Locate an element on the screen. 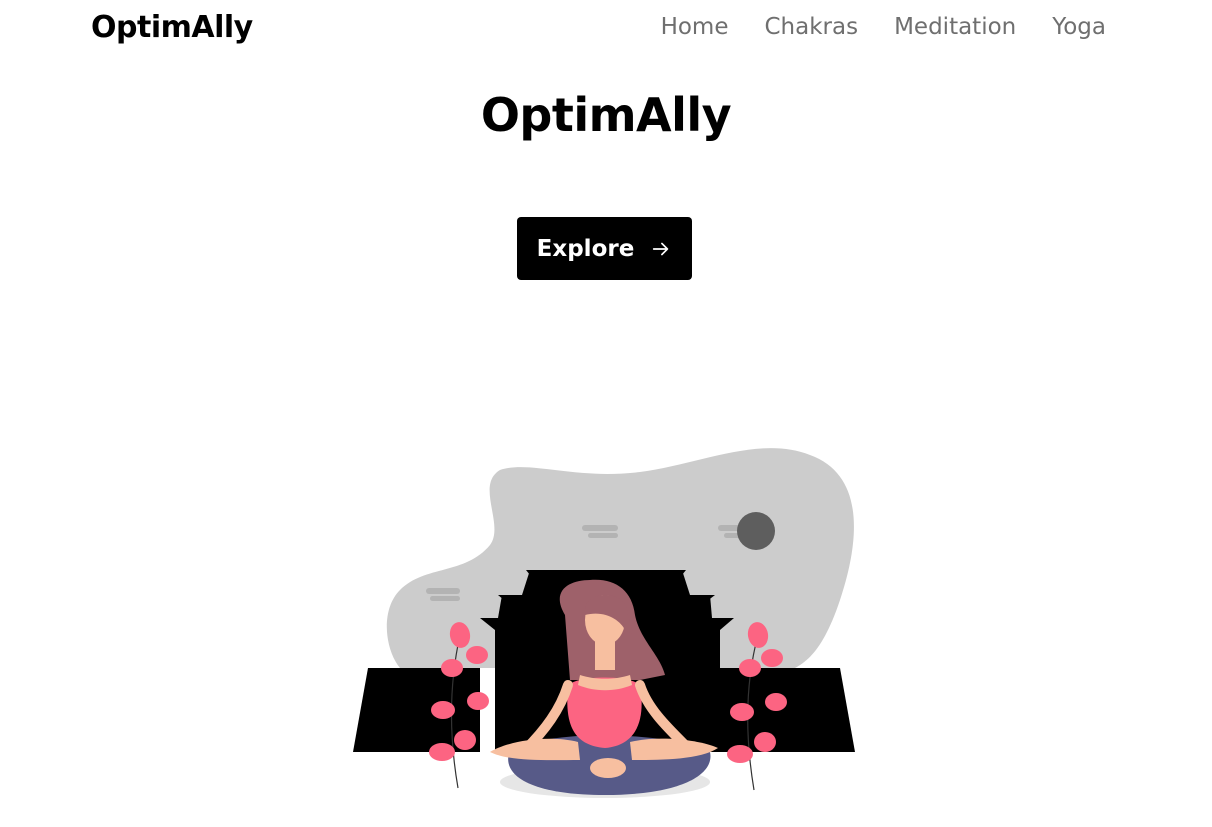 The image size is (1212, 827). nav-link-home: Home is located at coordinates (695, 27).